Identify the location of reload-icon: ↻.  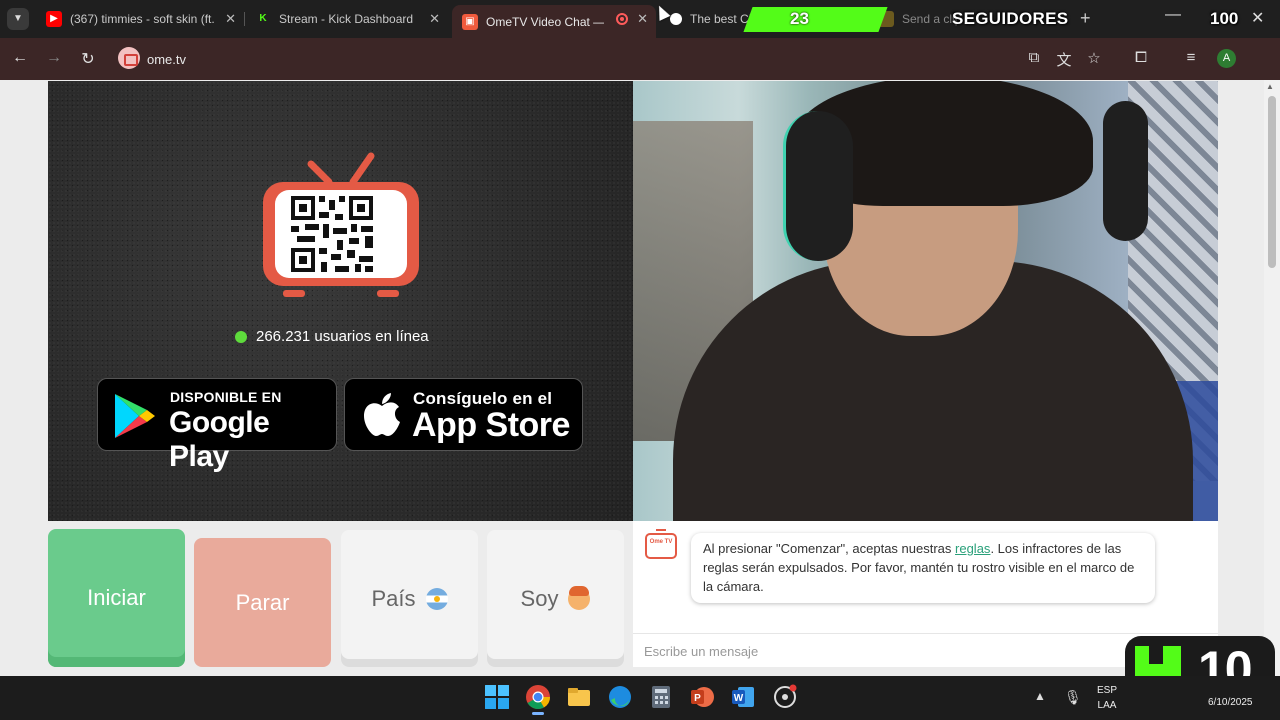
(88, 59).